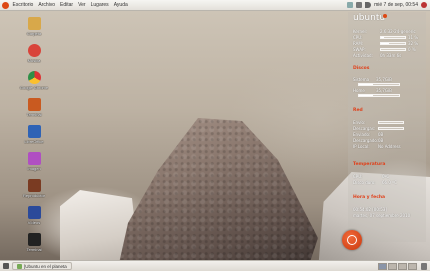 The height and width of the screenshot is (271, 430). What do you see at coordinates (99, 5) in the screenshot?
I see `menu-lugares: Lugares` at bounding box center [99, 5].